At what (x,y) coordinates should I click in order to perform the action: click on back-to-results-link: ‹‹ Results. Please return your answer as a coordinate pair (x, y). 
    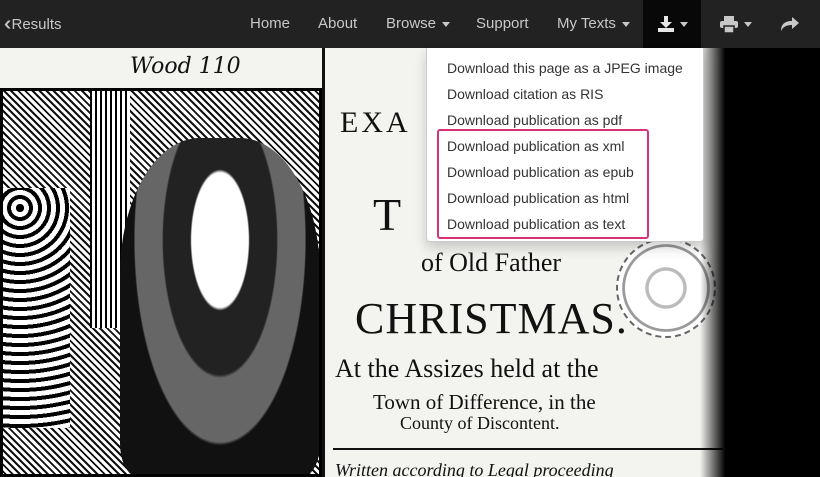
    Looking at the image, I should click on (38, 24).